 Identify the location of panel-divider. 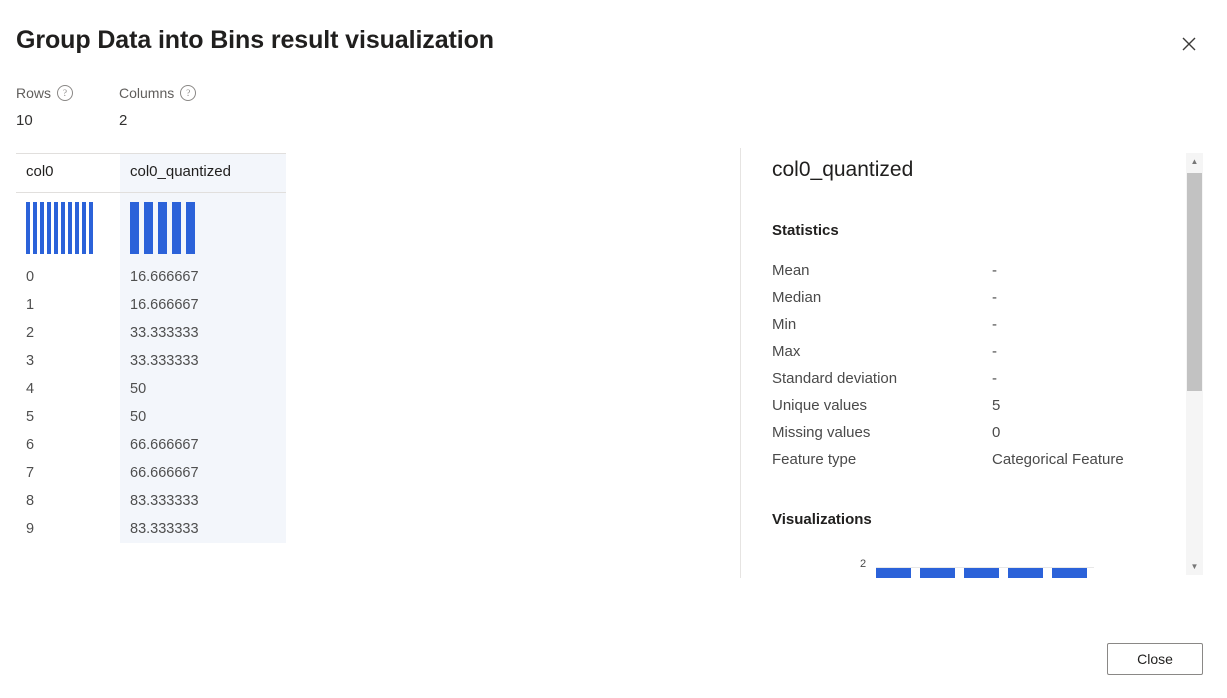
(740, 363).